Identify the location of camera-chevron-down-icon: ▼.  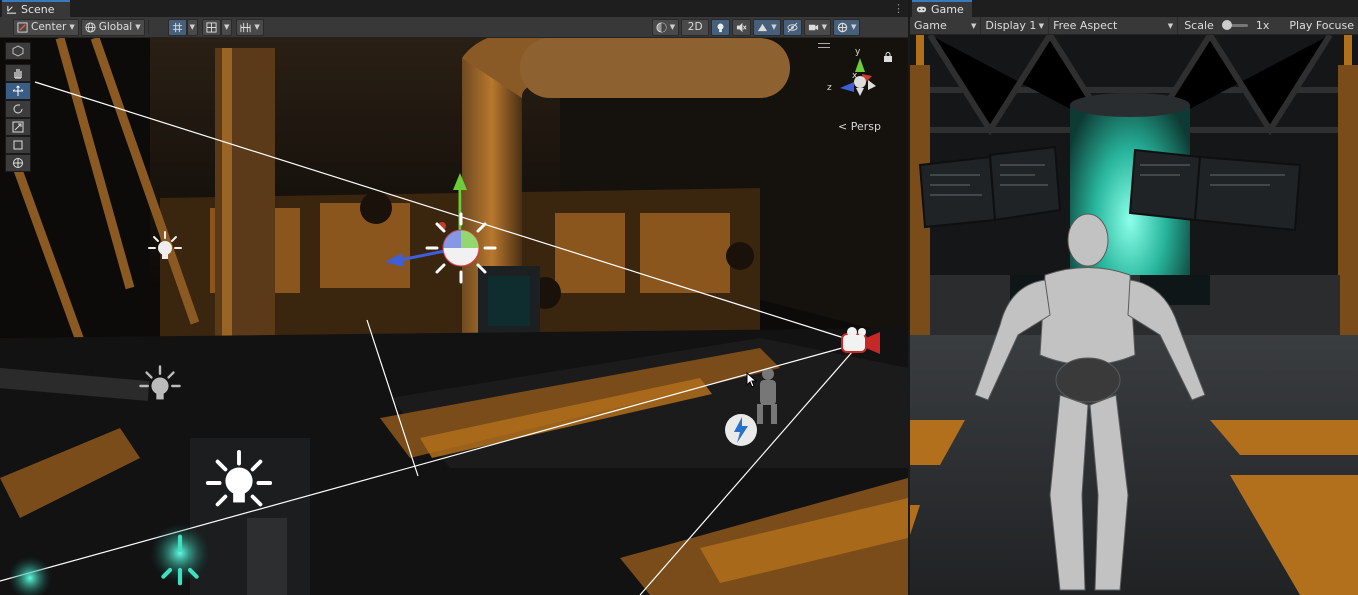
(824, 27).